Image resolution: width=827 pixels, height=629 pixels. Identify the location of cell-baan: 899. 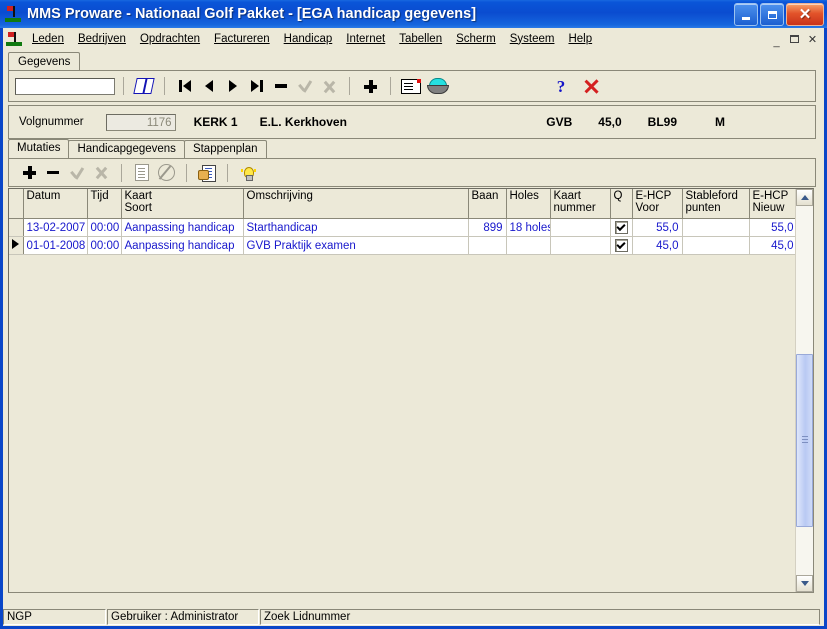
(487, 227).